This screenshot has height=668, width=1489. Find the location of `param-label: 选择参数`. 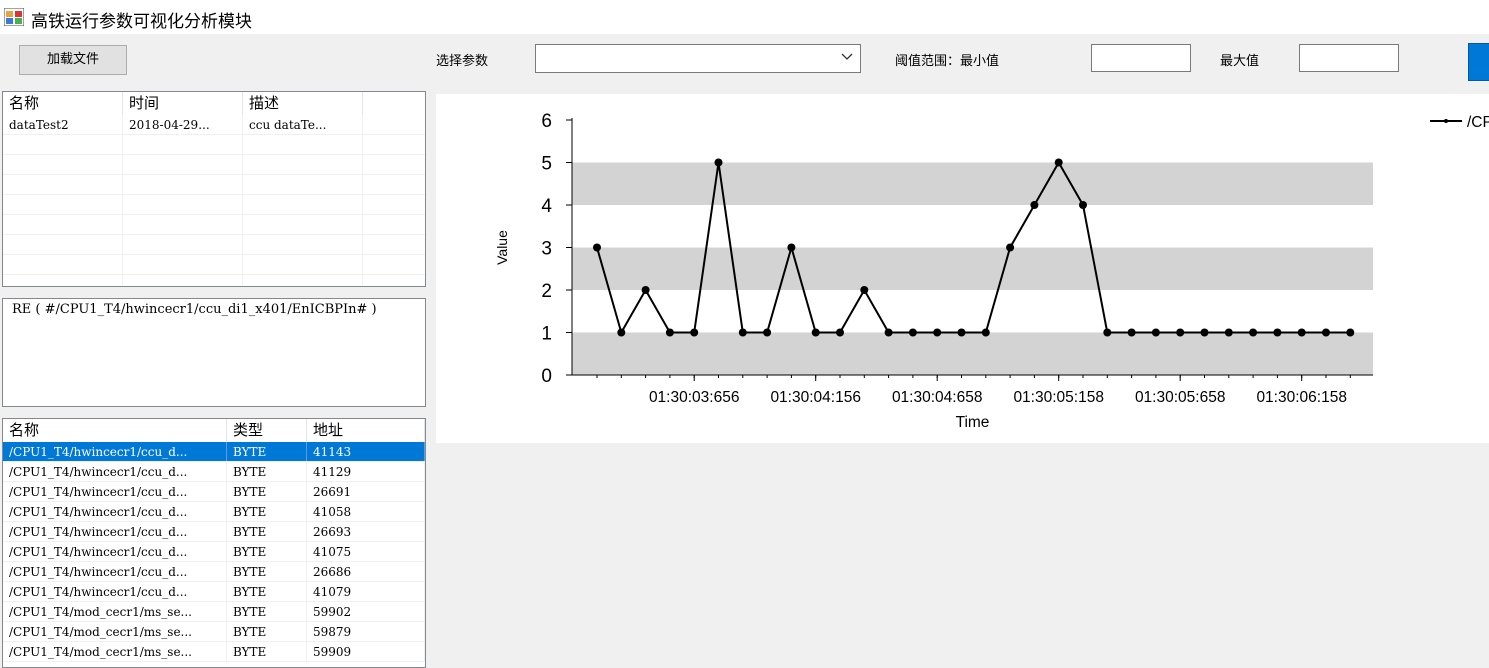

param-label: 选择参数 is located at coordinates (462, 61).